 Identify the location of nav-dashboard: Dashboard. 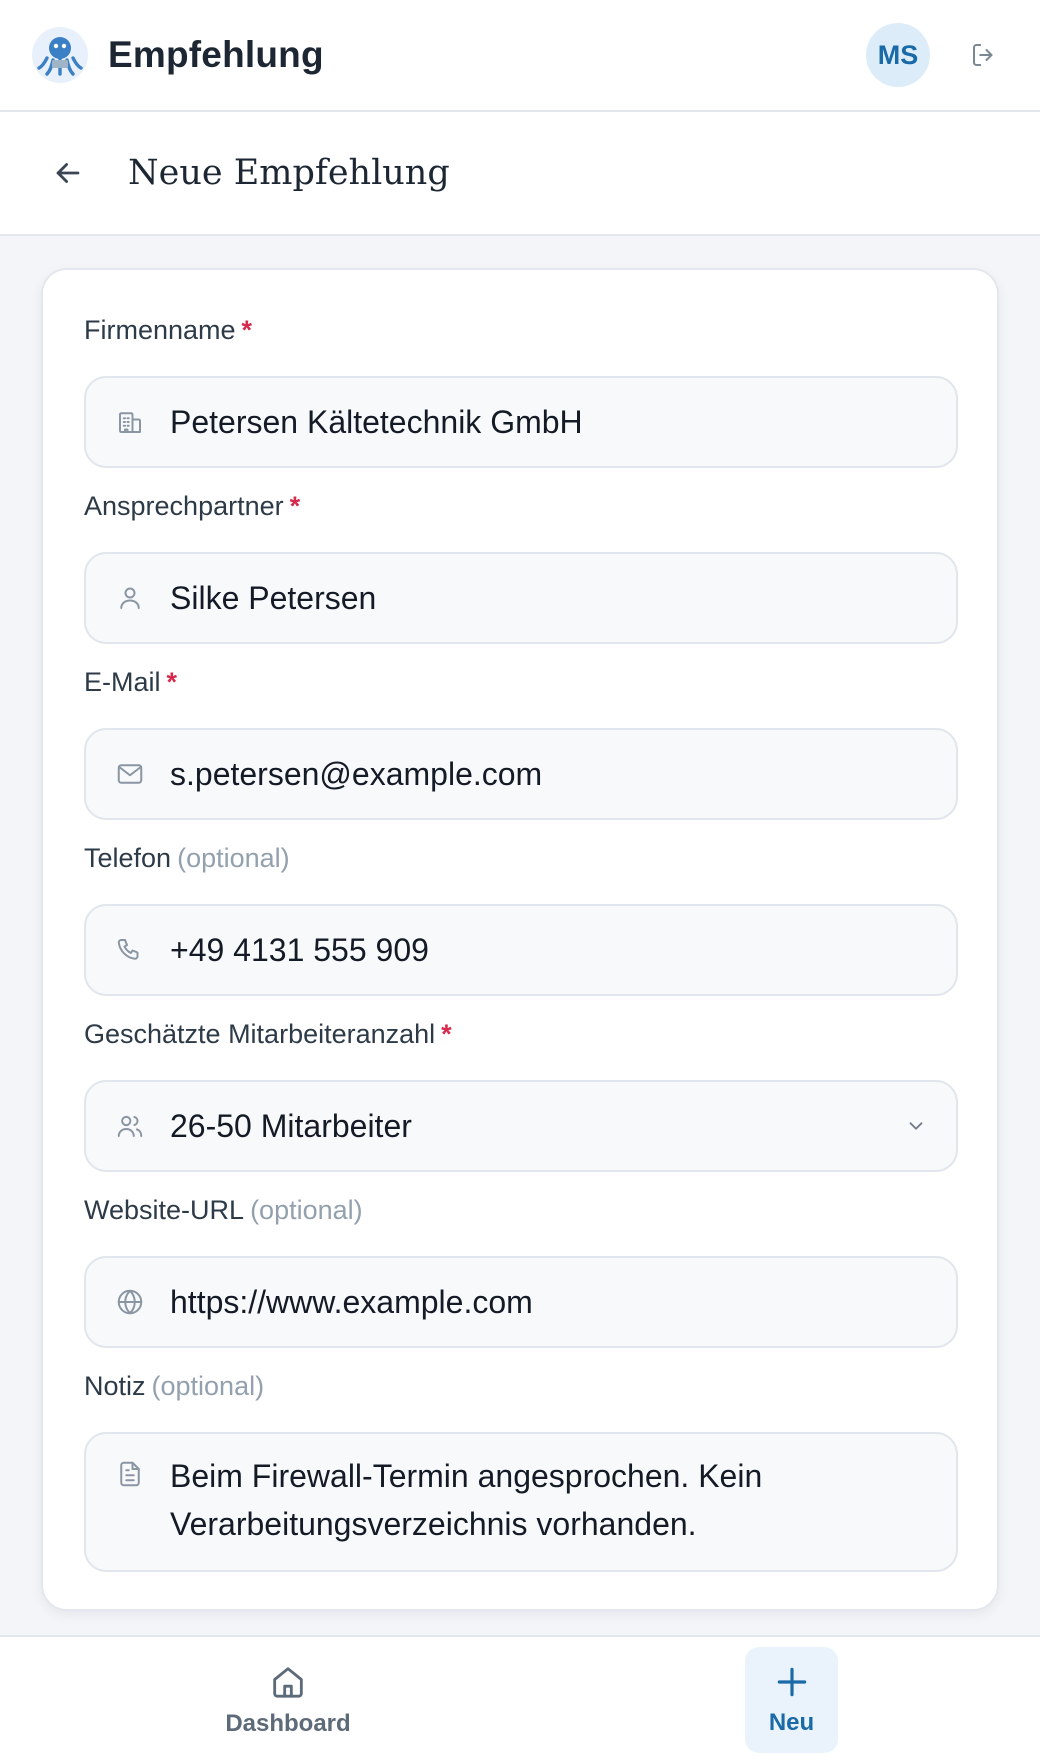
(288, 1700).